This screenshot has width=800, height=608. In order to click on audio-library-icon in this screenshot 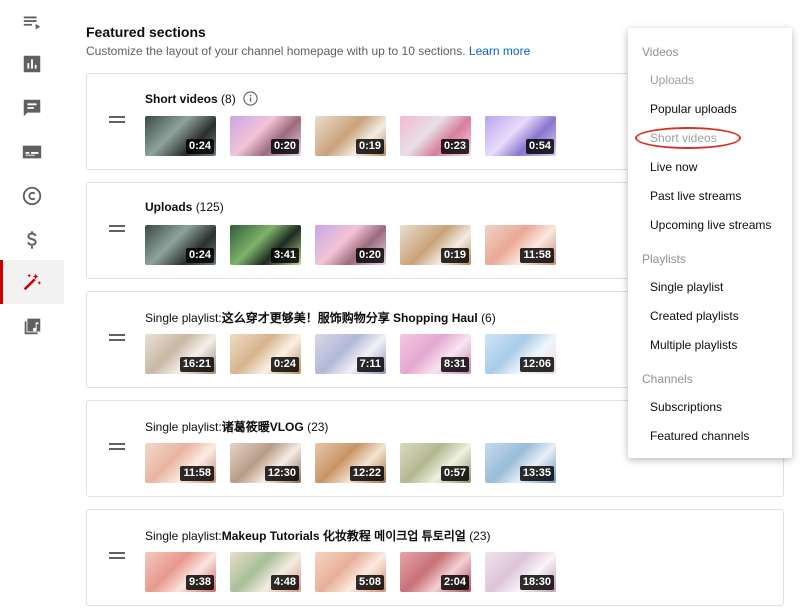, I will do `click(32, 326)`.